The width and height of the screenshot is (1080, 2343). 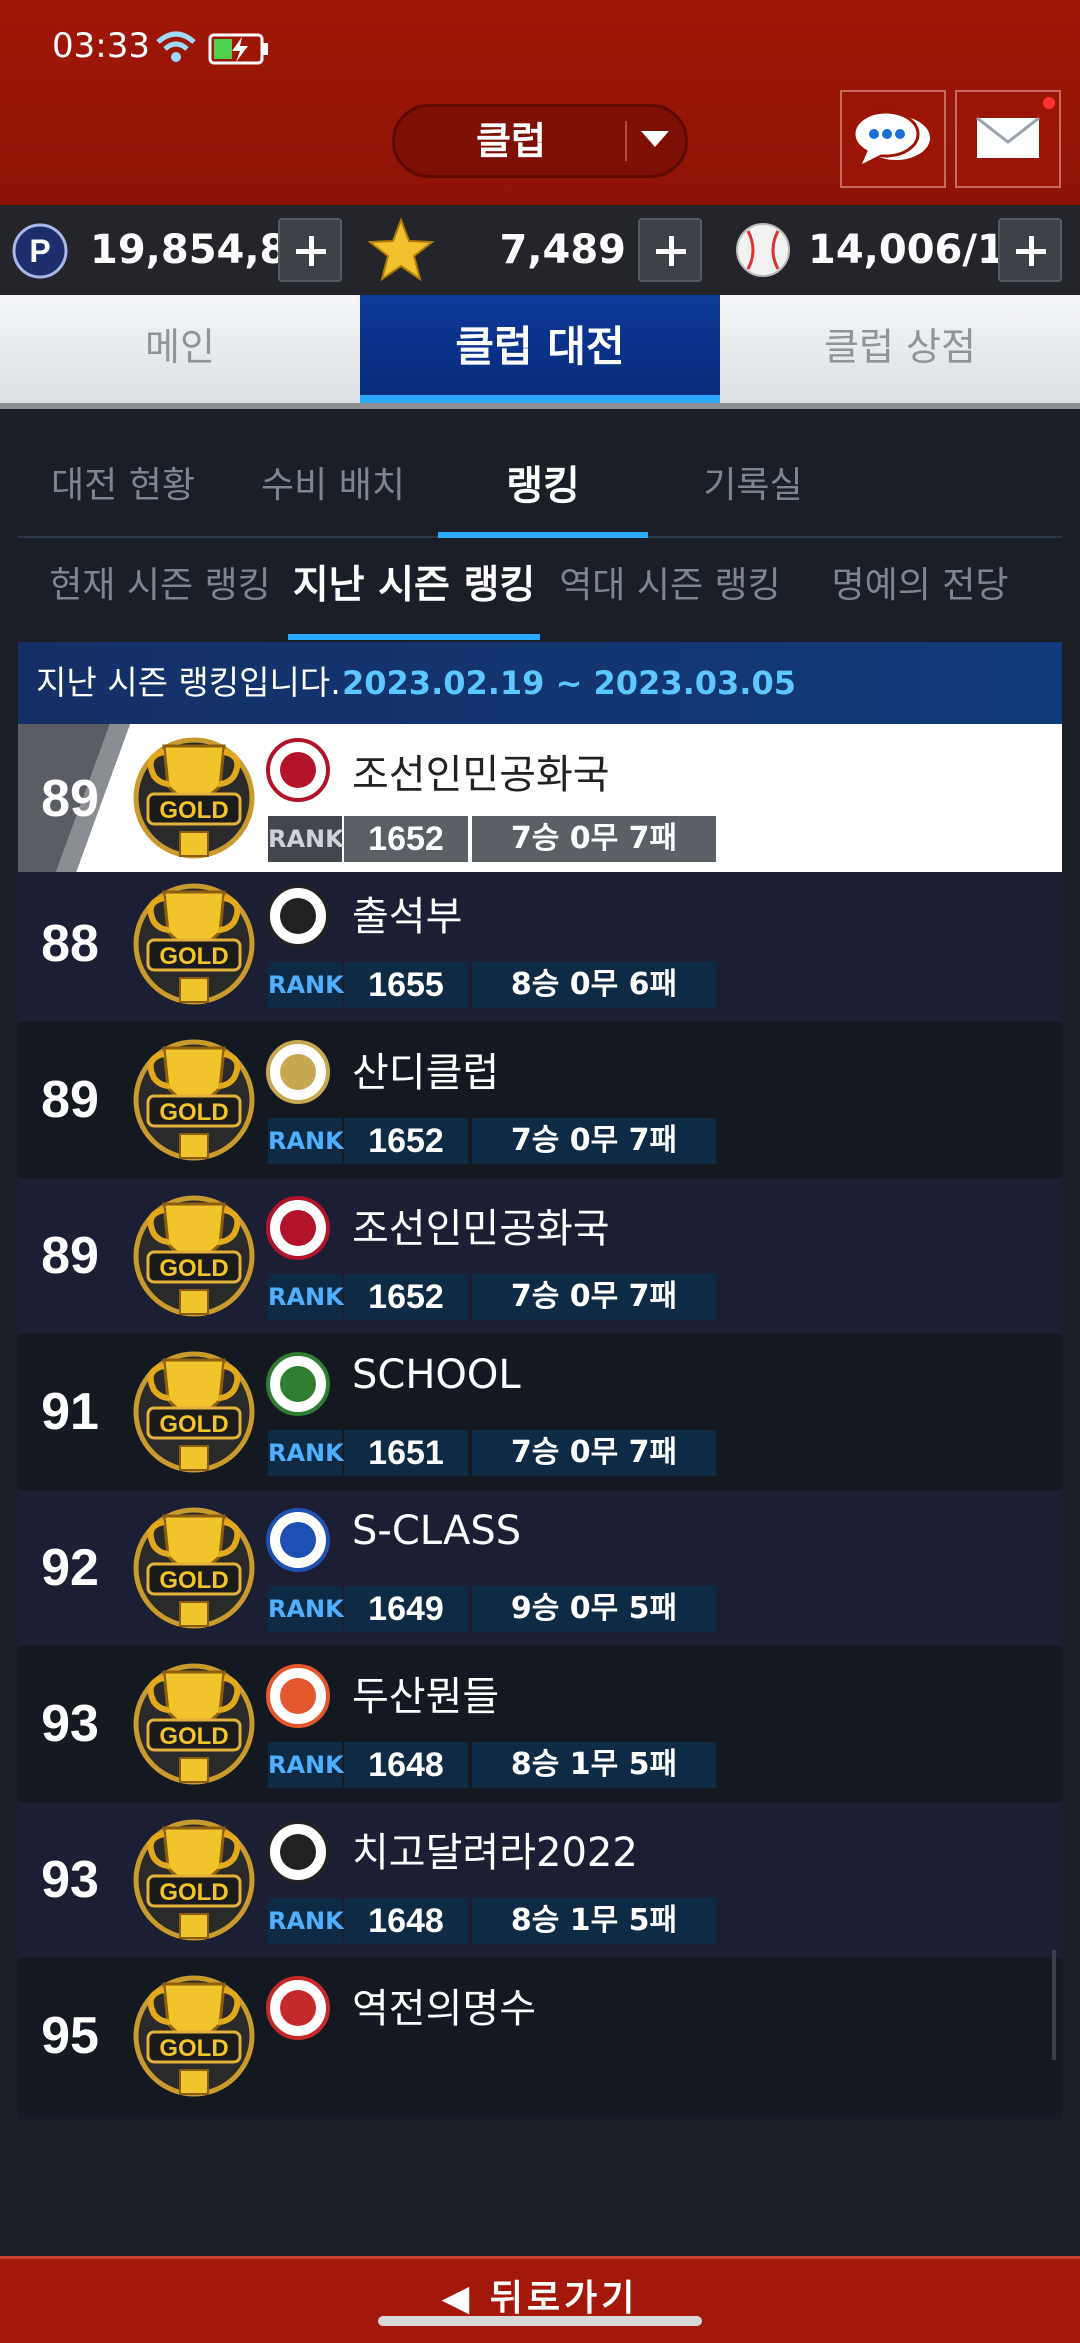 I want to click on add-balls-button, so click(x=1030, y=250).